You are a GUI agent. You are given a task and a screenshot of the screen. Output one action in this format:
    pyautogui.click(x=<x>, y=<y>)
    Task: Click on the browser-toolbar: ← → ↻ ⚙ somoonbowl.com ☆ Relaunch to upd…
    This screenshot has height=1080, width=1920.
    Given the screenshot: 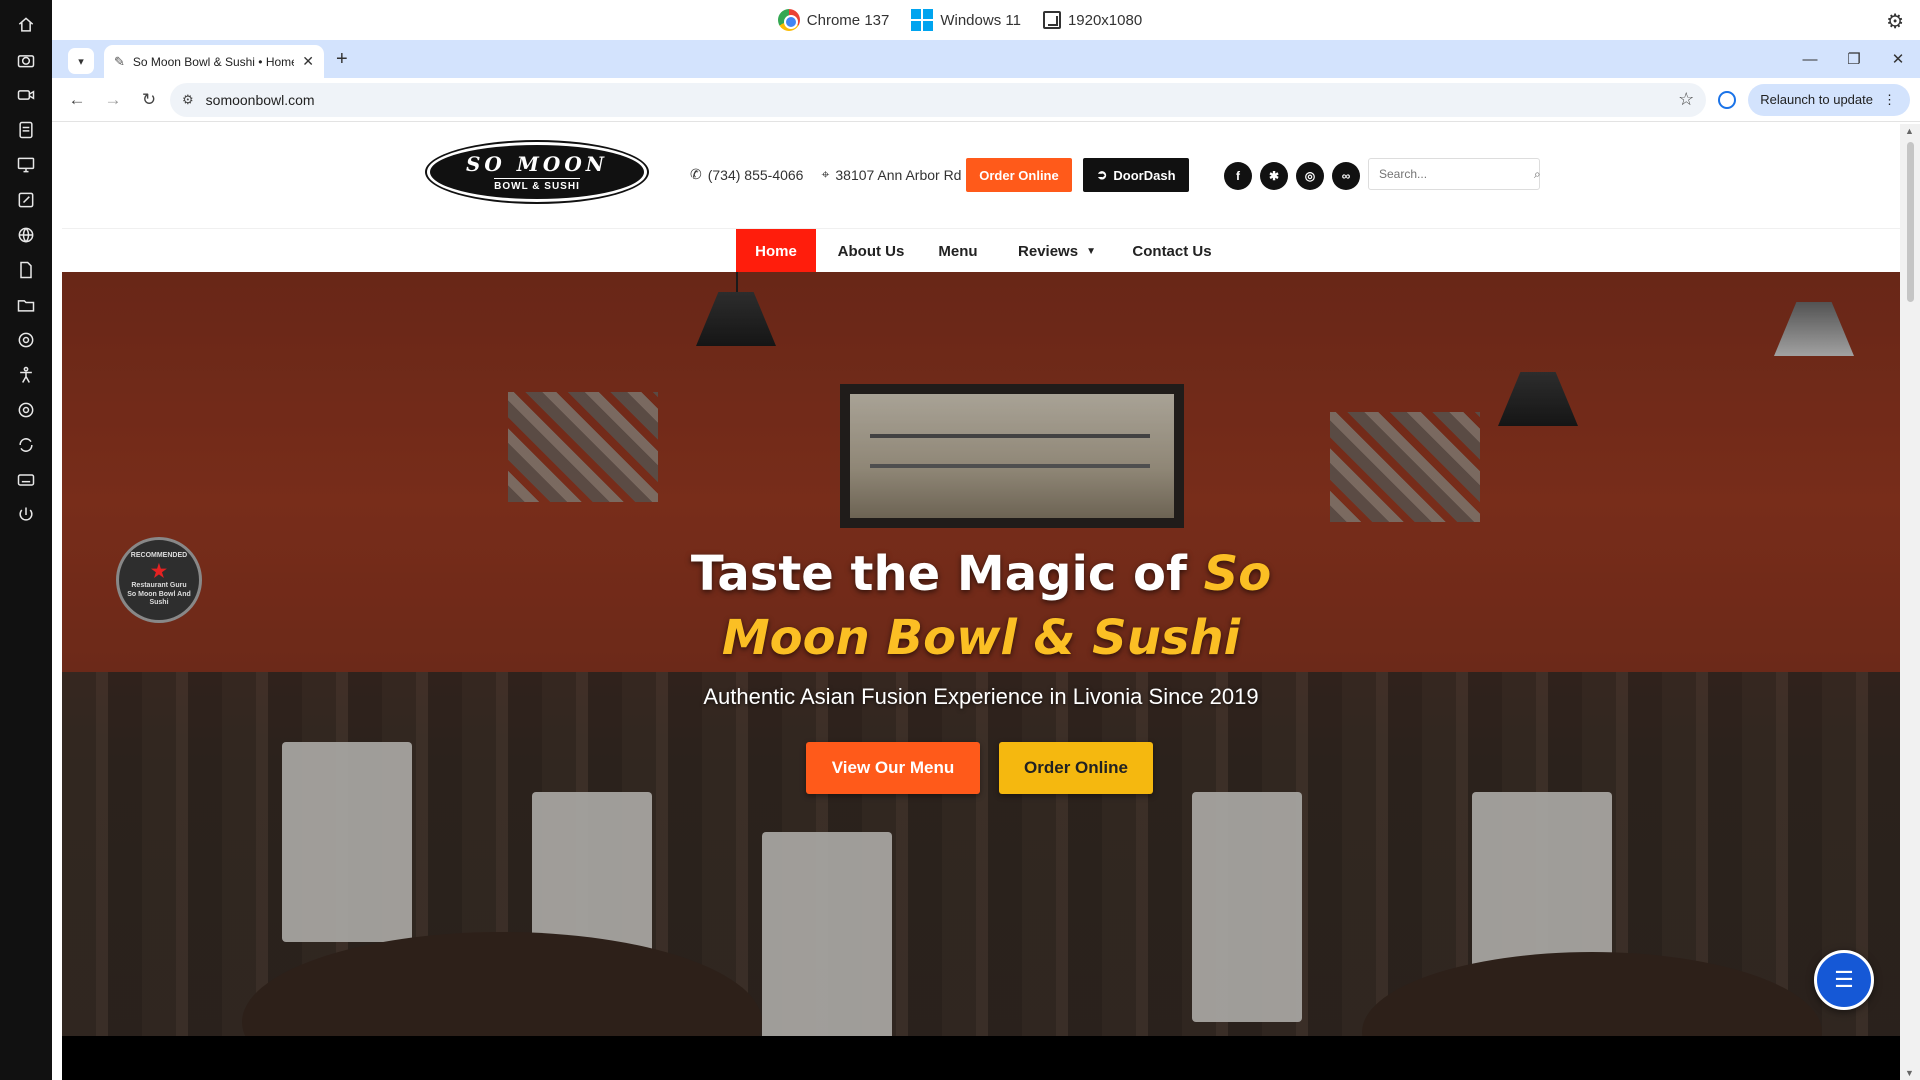 What is the action you would take?
    pyautogui.click(x=986, y=100)
    